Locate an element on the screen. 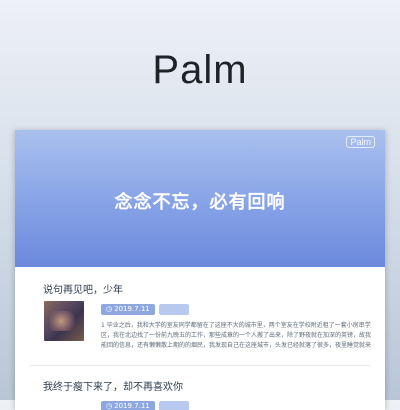 Image resolution: width=400 pixels, height=410 pixels. hero-logo: Palm is located at coordinates (360, 142).